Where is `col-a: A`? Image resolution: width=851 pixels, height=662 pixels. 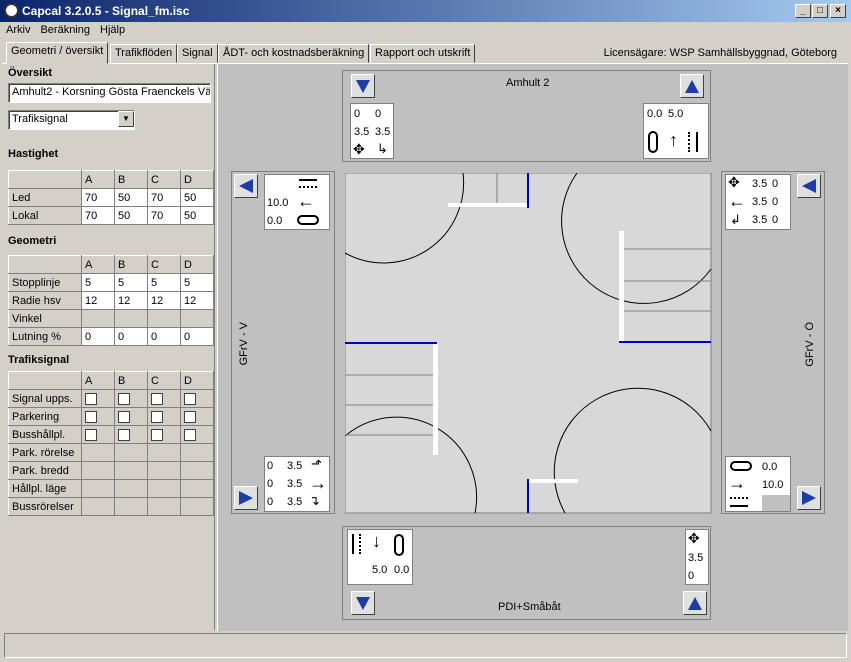 col-a: A is located at coordinates (98, 179).